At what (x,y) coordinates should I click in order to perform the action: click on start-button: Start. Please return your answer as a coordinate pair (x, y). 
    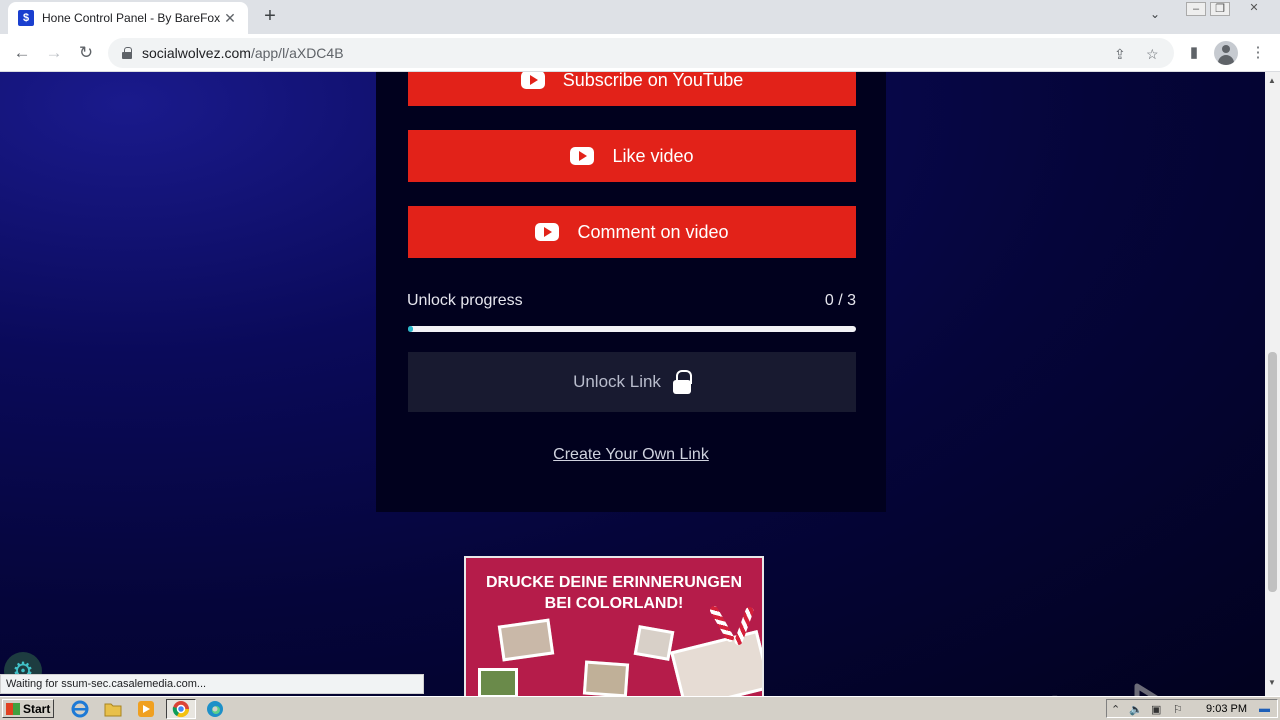
    Looking at the image, I should click on (28, 708).